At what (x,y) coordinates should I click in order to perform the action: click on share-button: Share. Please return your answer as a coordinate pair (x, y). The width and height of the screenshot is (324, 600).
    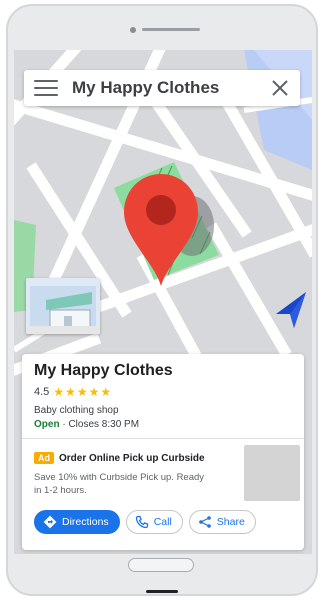
    Looking at the image, I should click on (222, 522).